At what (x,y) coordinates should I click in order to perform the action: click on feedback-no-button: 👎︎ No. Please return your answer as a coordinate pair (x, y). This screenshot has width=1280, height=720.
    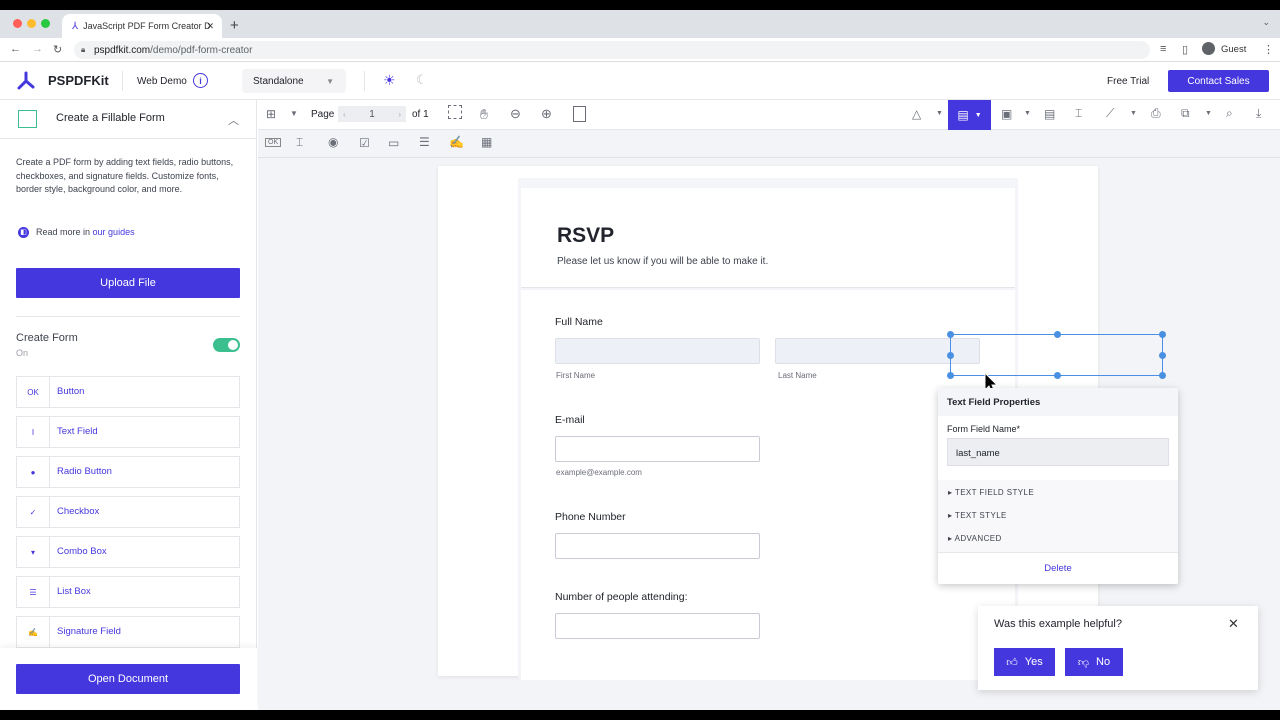
    Looking at the image, I should click on (1094, 662).